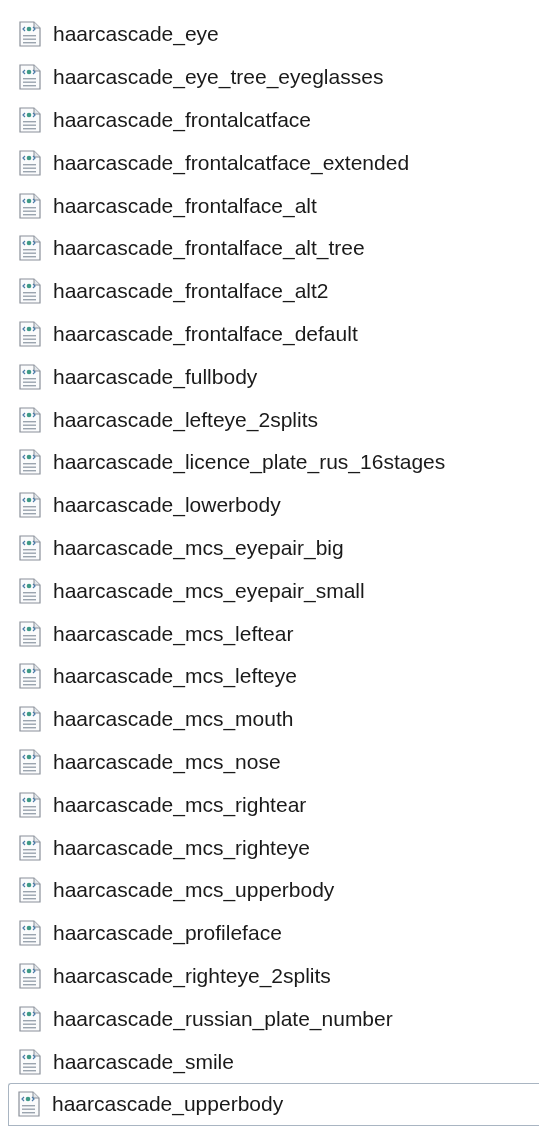  Describe the element at coordinates (269, 933) in the screenshot. I see `file-item: haarcascade_profileface` at that location.